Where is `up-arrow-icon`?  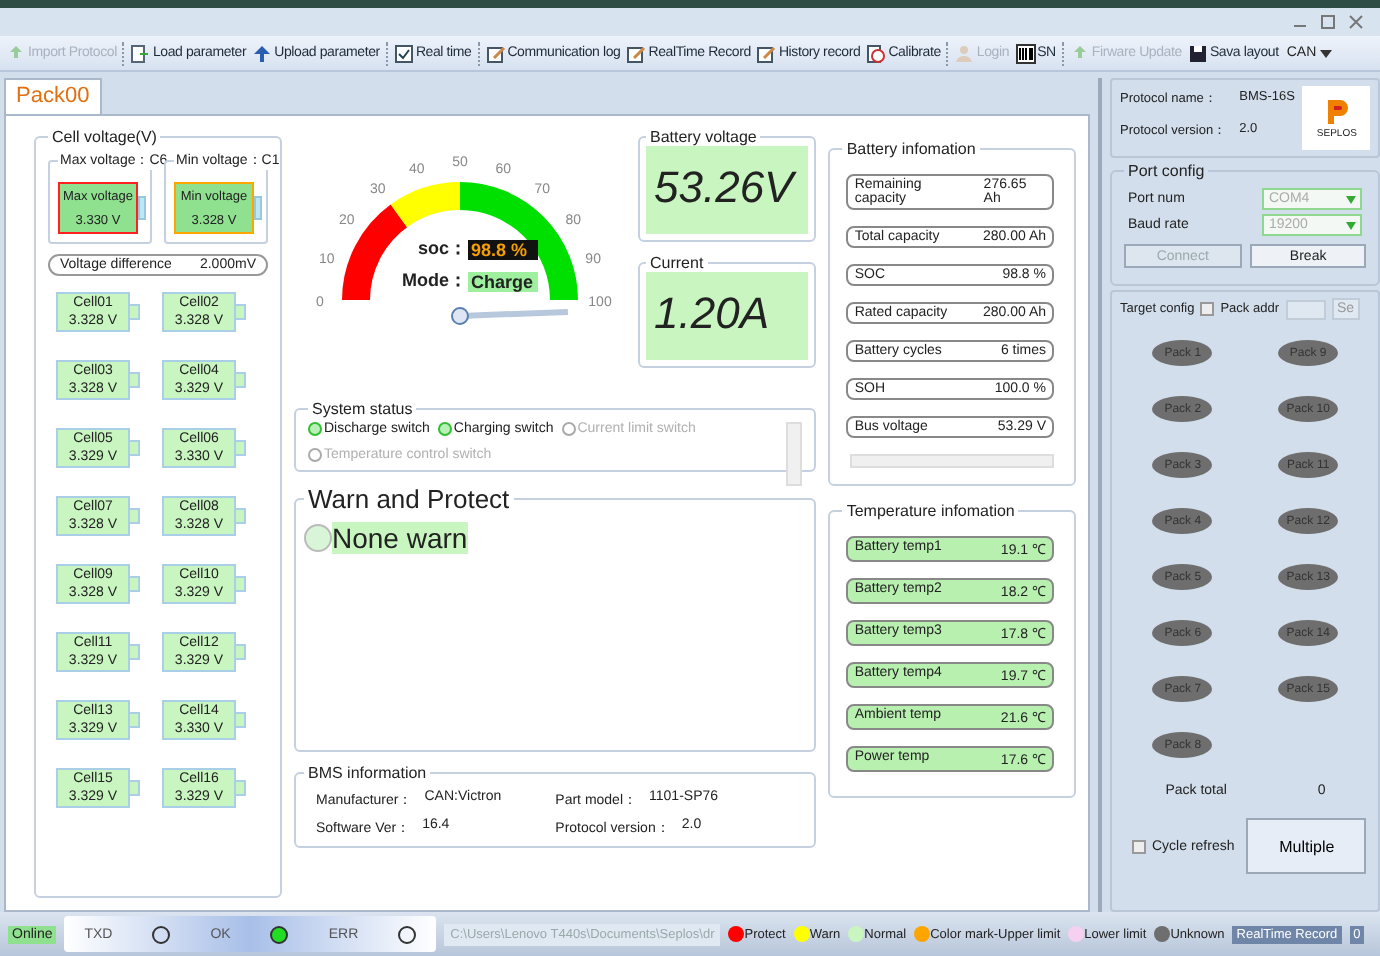
up-arrow-icon is located at coordinates (262, 53).